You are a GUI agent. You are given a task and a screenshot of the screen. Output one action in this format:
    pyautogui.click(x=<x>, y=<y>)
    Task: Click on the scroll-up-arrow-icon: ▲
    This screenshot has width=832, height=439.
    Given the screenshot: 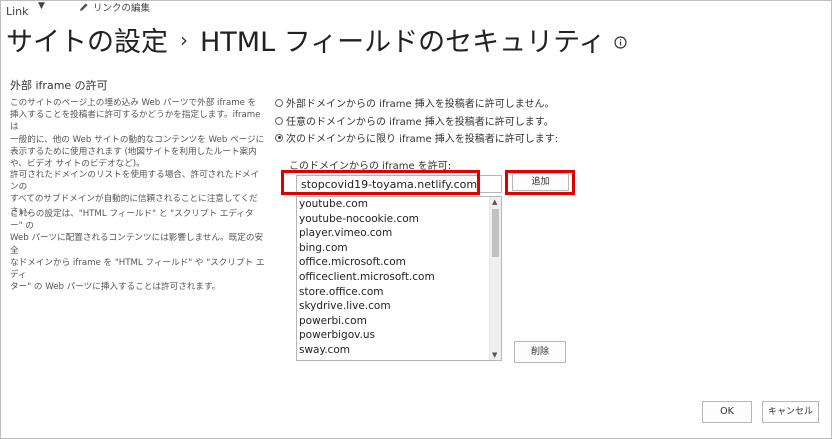 What is the action you would take?
    pyautogui.click(x=494, y=202)
    